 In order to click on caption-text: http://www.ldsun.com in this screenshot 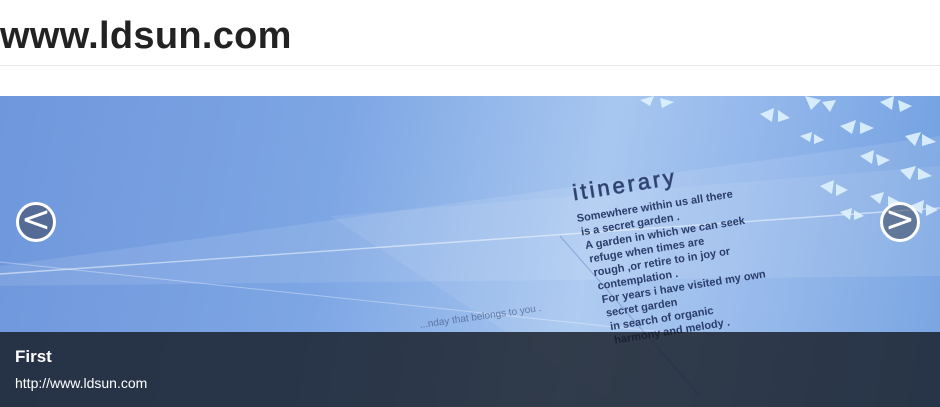, I will do `click(81, 383)`.